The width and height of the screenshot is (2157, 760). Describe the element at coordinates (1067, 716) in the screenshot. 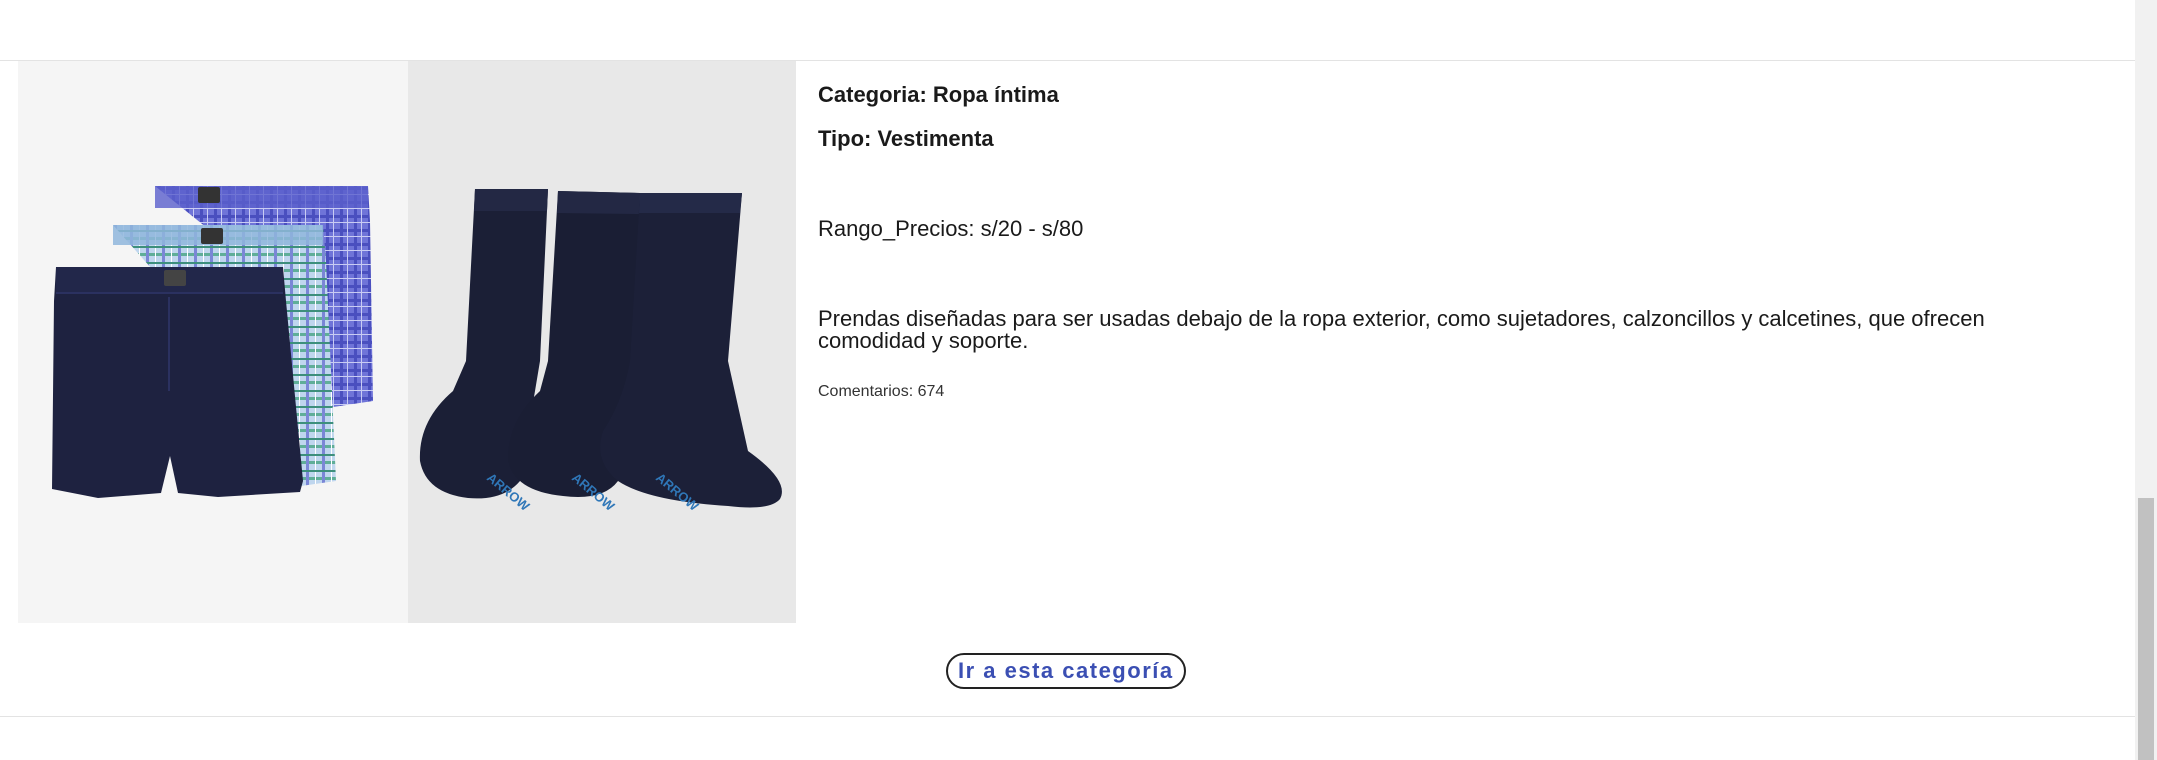

I see `bottom-divider` at that location.